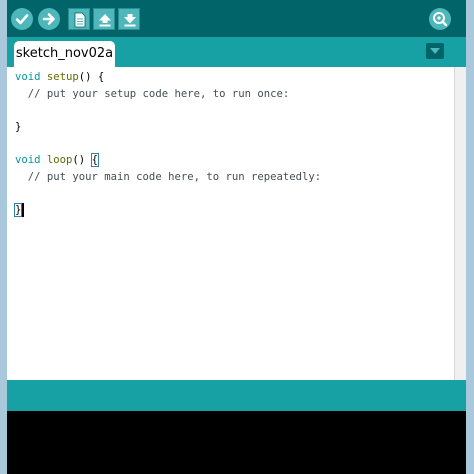 Image resolution: width=474 pixels, height=474 pixels. I want to click on arrow-right-icon, so click(48, 19).